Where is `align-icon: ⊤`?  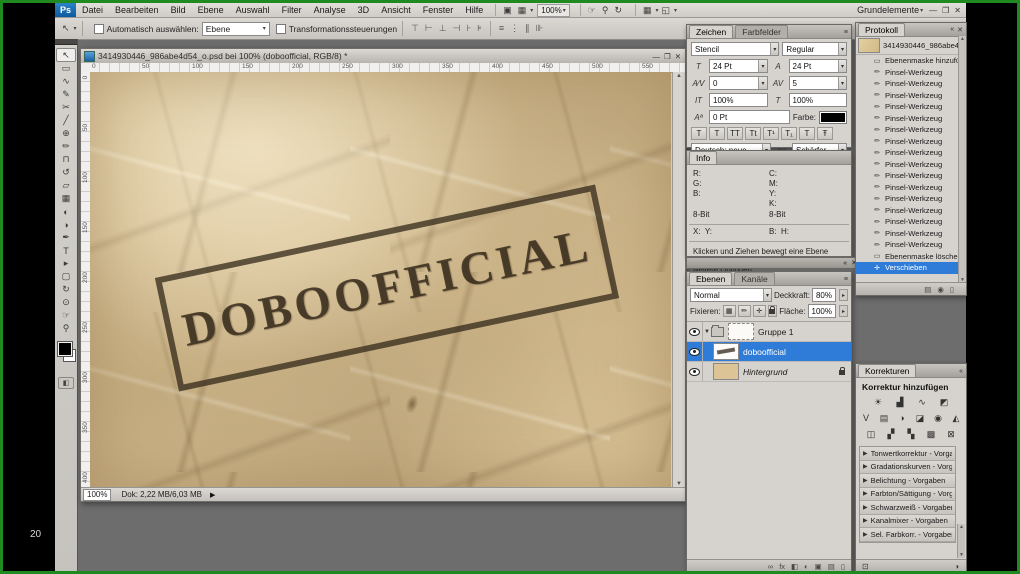
align-icon: ⊤ is located at coordinates (415, 28).